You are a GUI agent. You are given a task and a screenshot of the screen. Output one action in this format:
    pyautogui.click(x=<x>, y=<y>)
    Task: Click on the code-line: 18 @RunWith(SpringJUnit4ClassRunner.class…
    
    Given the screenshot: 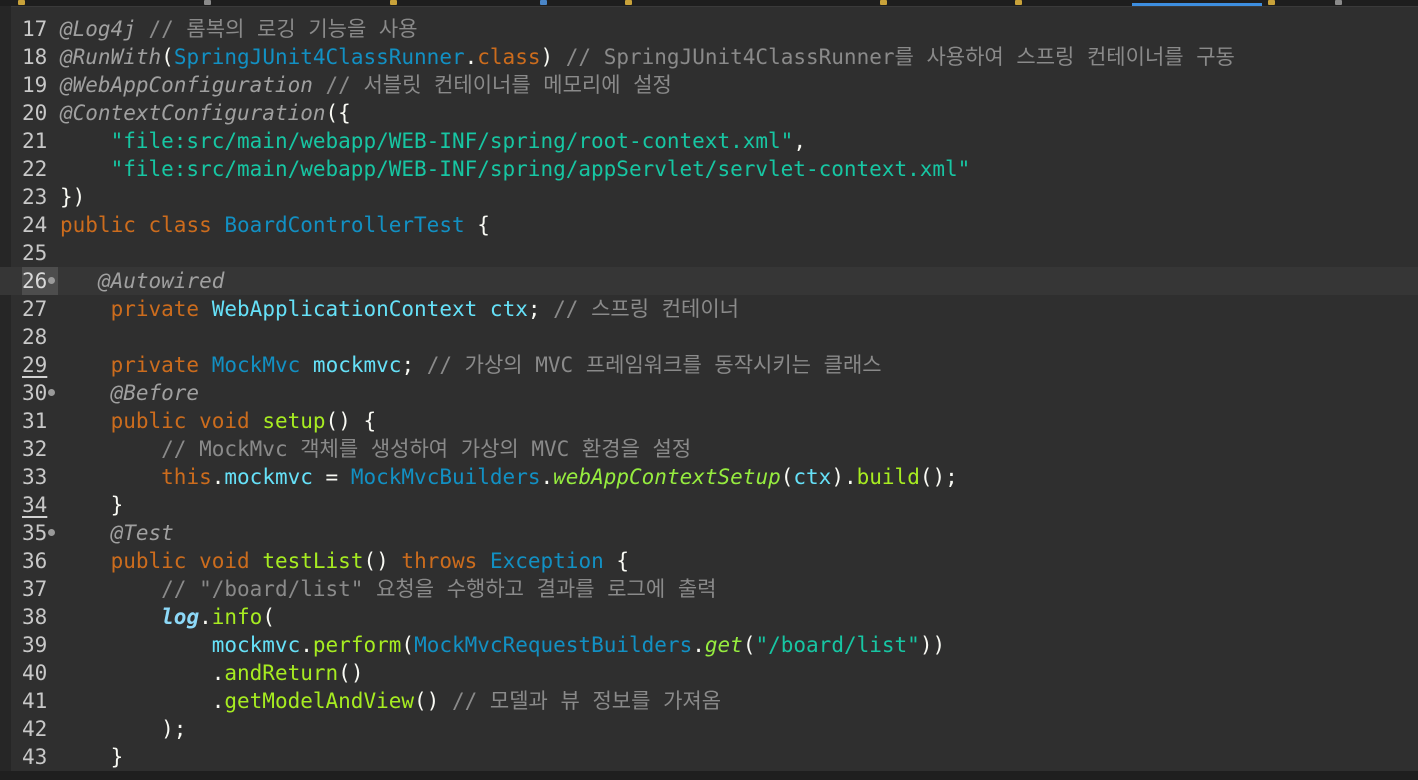 What is the action you would take?
    pyautogui.click(x=709, y=57)
    